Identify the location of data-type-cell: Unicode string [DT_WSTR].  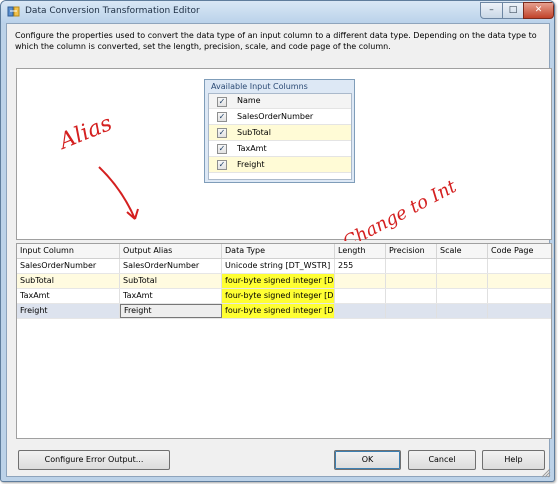
(278, 266).